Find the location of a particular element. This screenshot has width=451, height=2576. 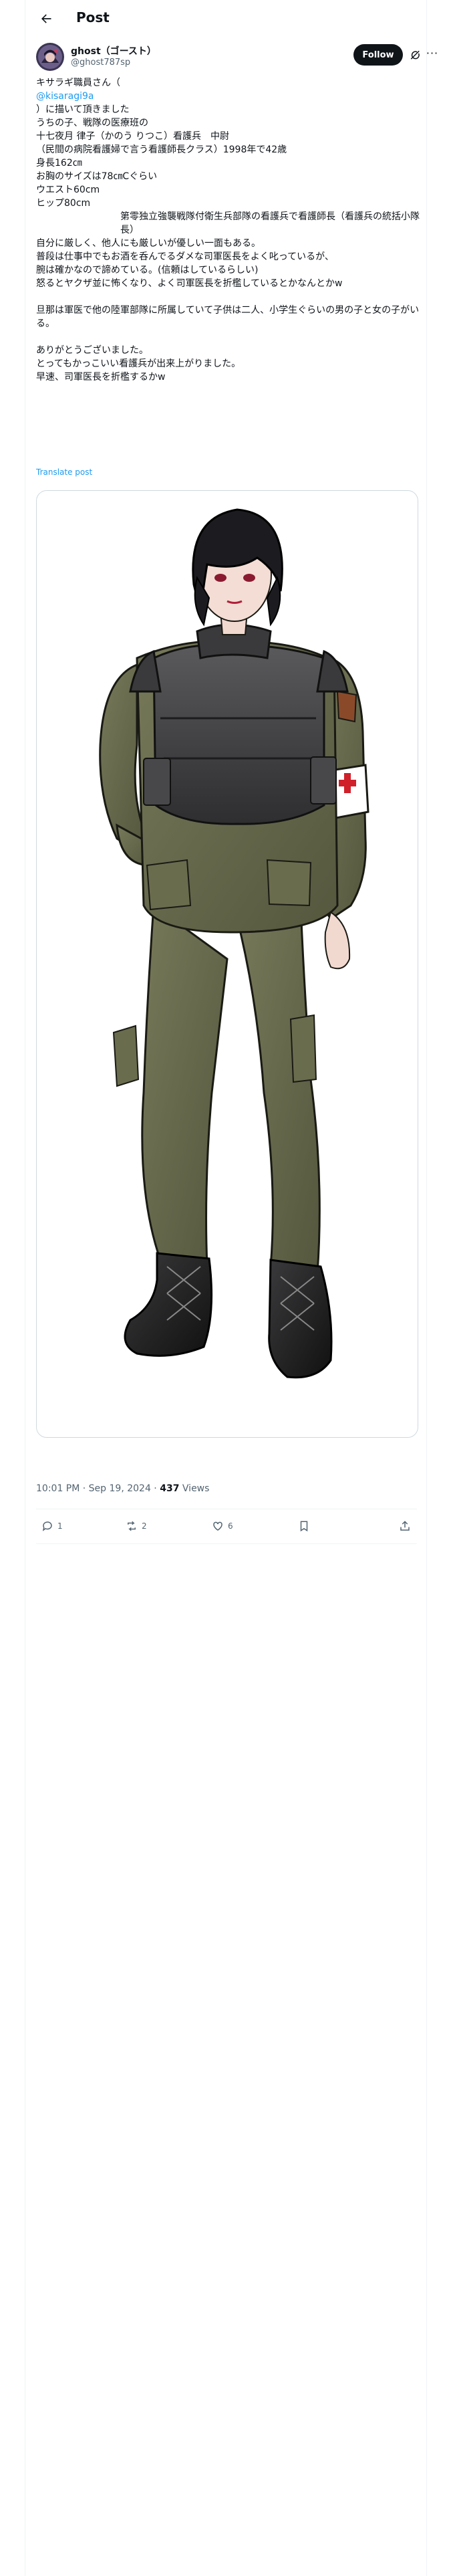

reply-button: 1 is located at coordinates (52, 1526).